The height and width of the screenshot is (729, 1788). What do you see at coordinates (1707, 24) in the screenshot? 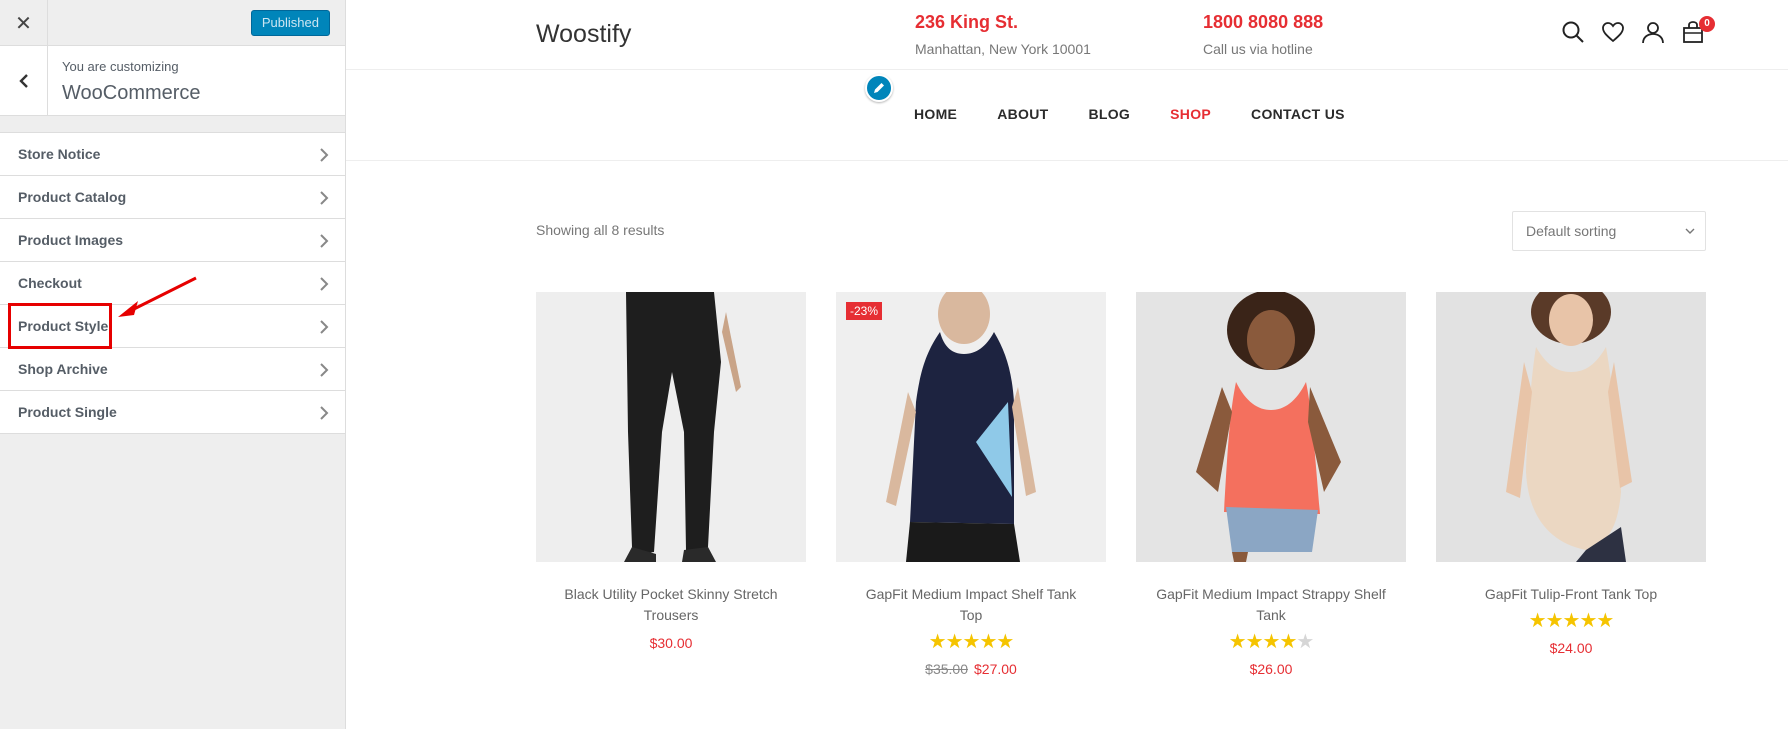
I see `cart-count-badge: 0` at bounding box center [1707, 24].